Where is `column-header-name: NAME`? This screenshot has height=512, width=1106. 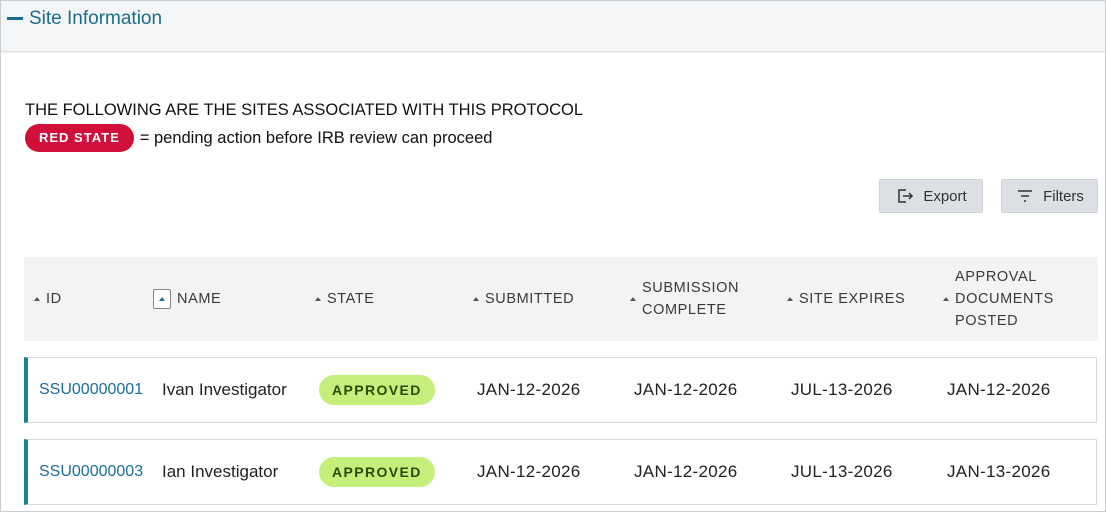
column-header-name: NAME is located at coordinates (228, 299).